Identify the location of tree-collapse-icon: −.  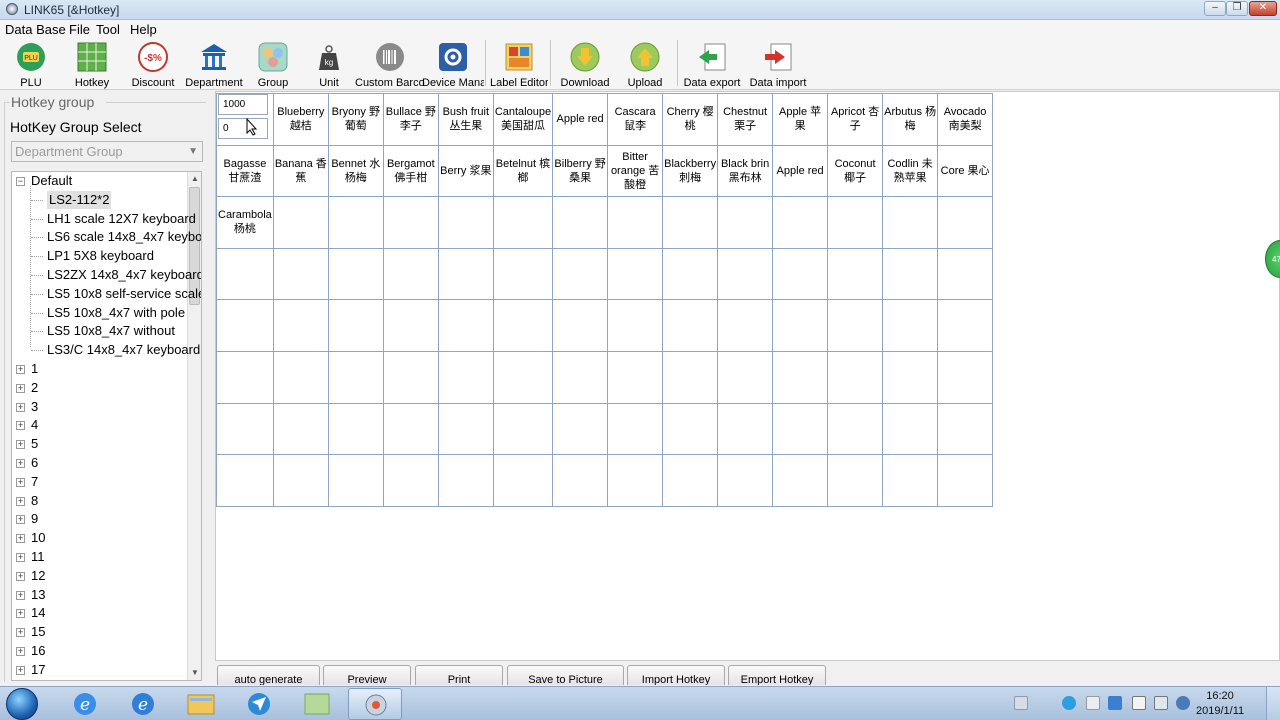
(20, 181).